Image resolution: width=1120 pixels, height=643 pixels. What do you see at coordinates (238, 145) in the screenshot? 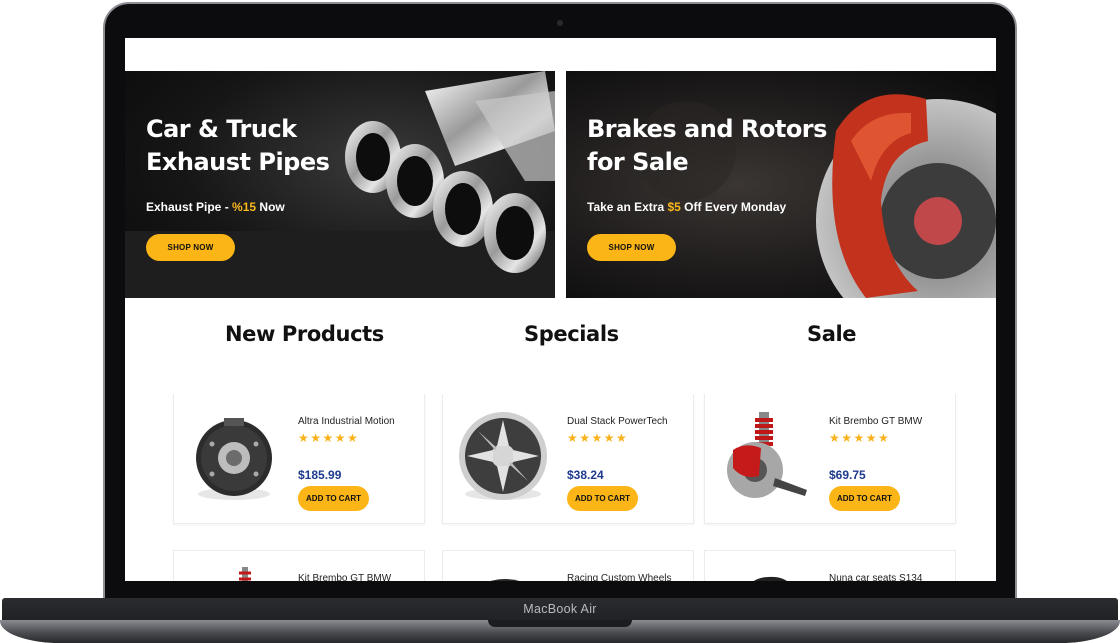
I see `banner-title: Car & Truck Exhaust Pipes` at bounding box center [238, 145].